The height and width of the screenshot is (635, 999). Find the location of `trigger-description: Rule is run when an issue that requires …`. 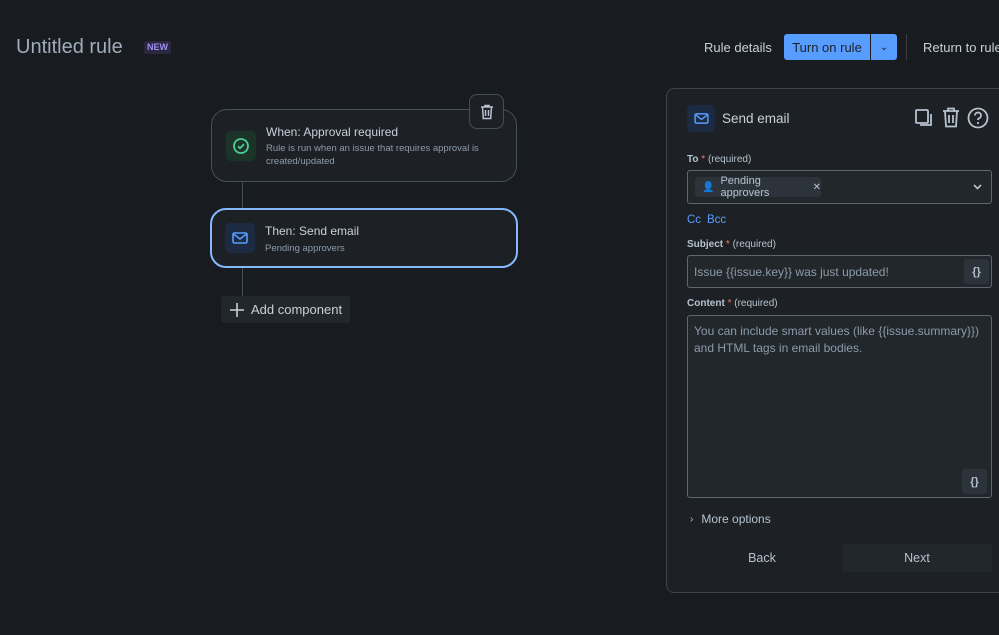

trigger-description: Rule is run when an issue that requires … is located at coordinates (372, 155).